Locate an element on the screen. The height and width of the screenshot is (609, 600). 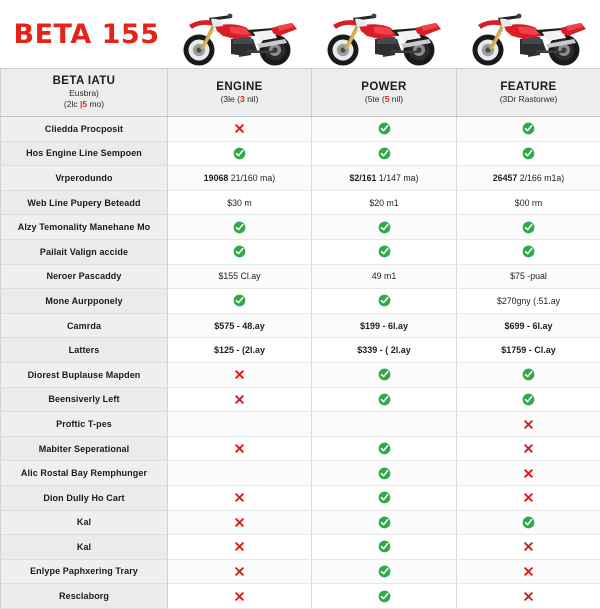
price-text: $339 - ( 2l.ay is located at coordinates (384, 350).